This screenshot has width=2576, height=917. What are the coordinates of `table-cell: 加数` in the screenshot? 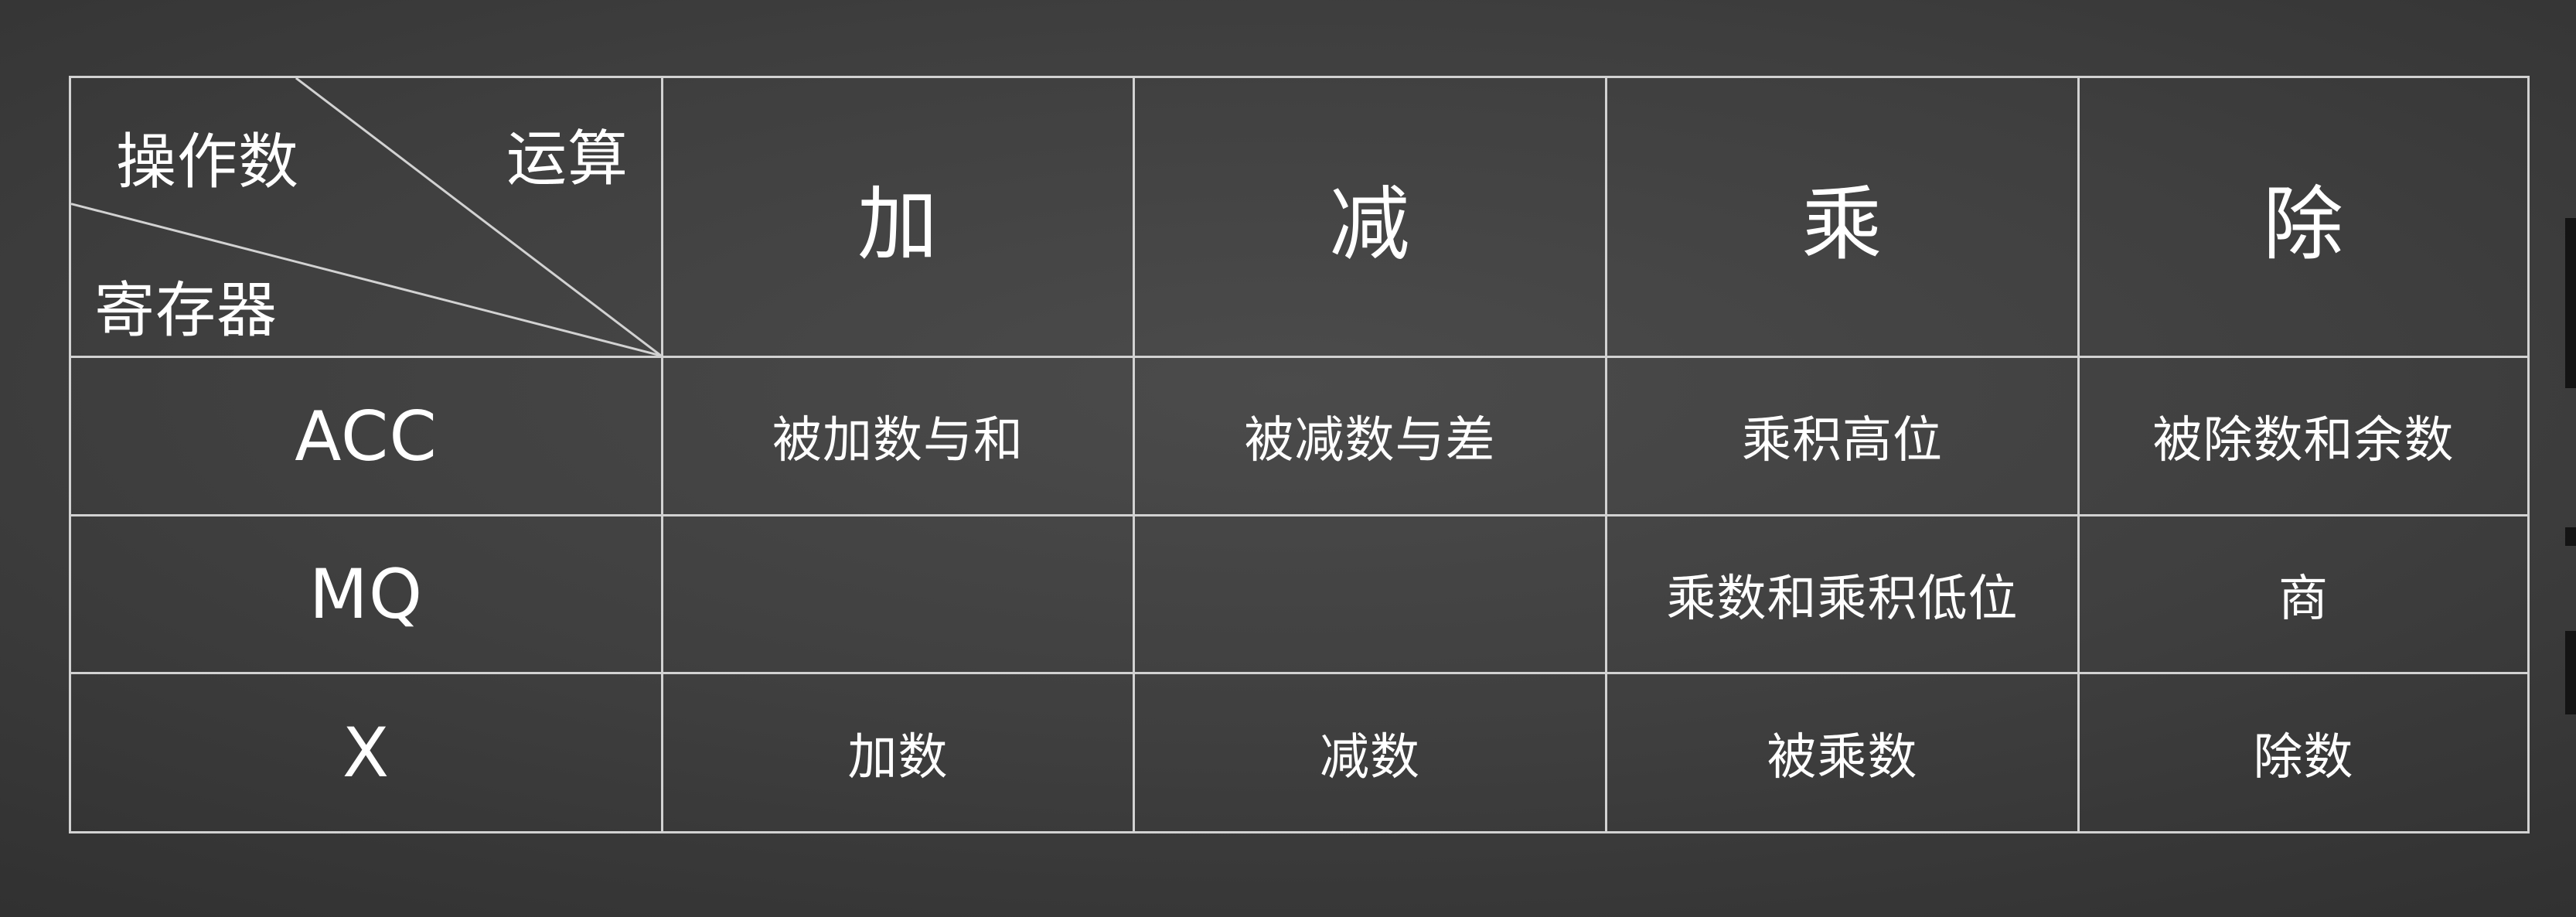 It's located at (898, 752).